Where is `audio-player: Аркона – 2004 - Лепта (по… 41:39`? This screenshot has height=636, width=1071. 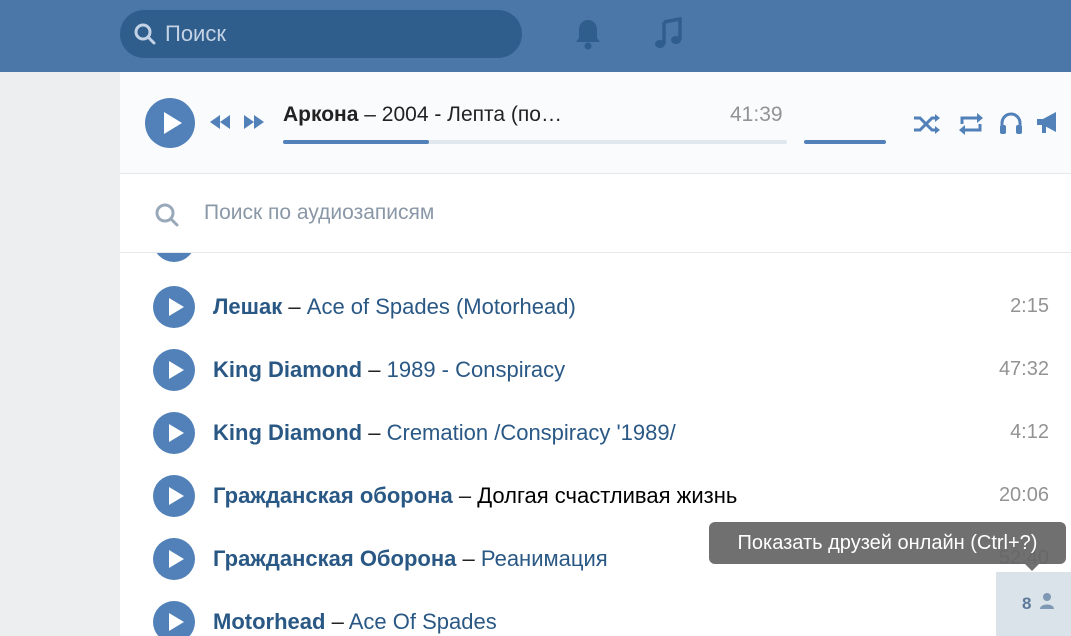
audio-player: Аркона – 2004 - Лепта (по… 41:39 is located at coordinates (595, 123).